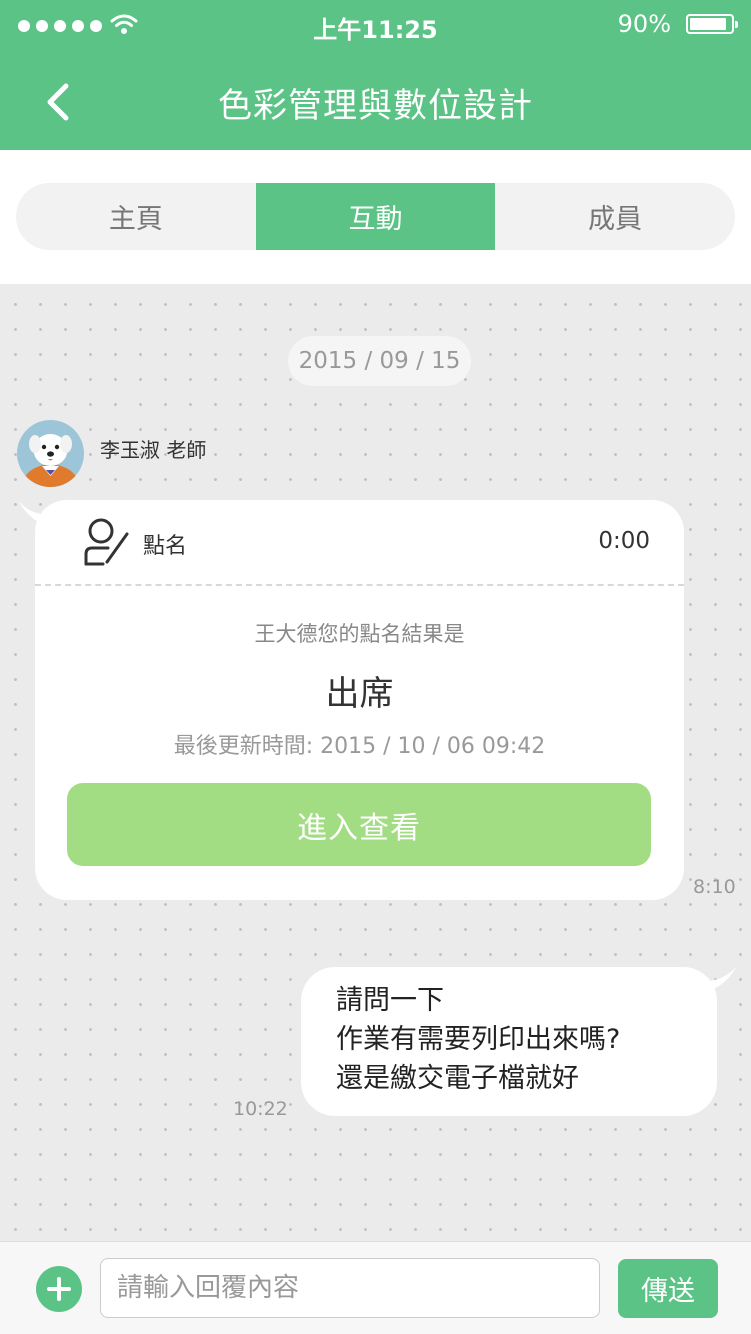 The width and height of the screenshot is (751, 1334). What do you see at coordinates (359, 746) in the screenshot?
I see `last-updated-text: 最後更新時間: 2015 / 10 / 06 09:42` at bounding box center [359, 746].